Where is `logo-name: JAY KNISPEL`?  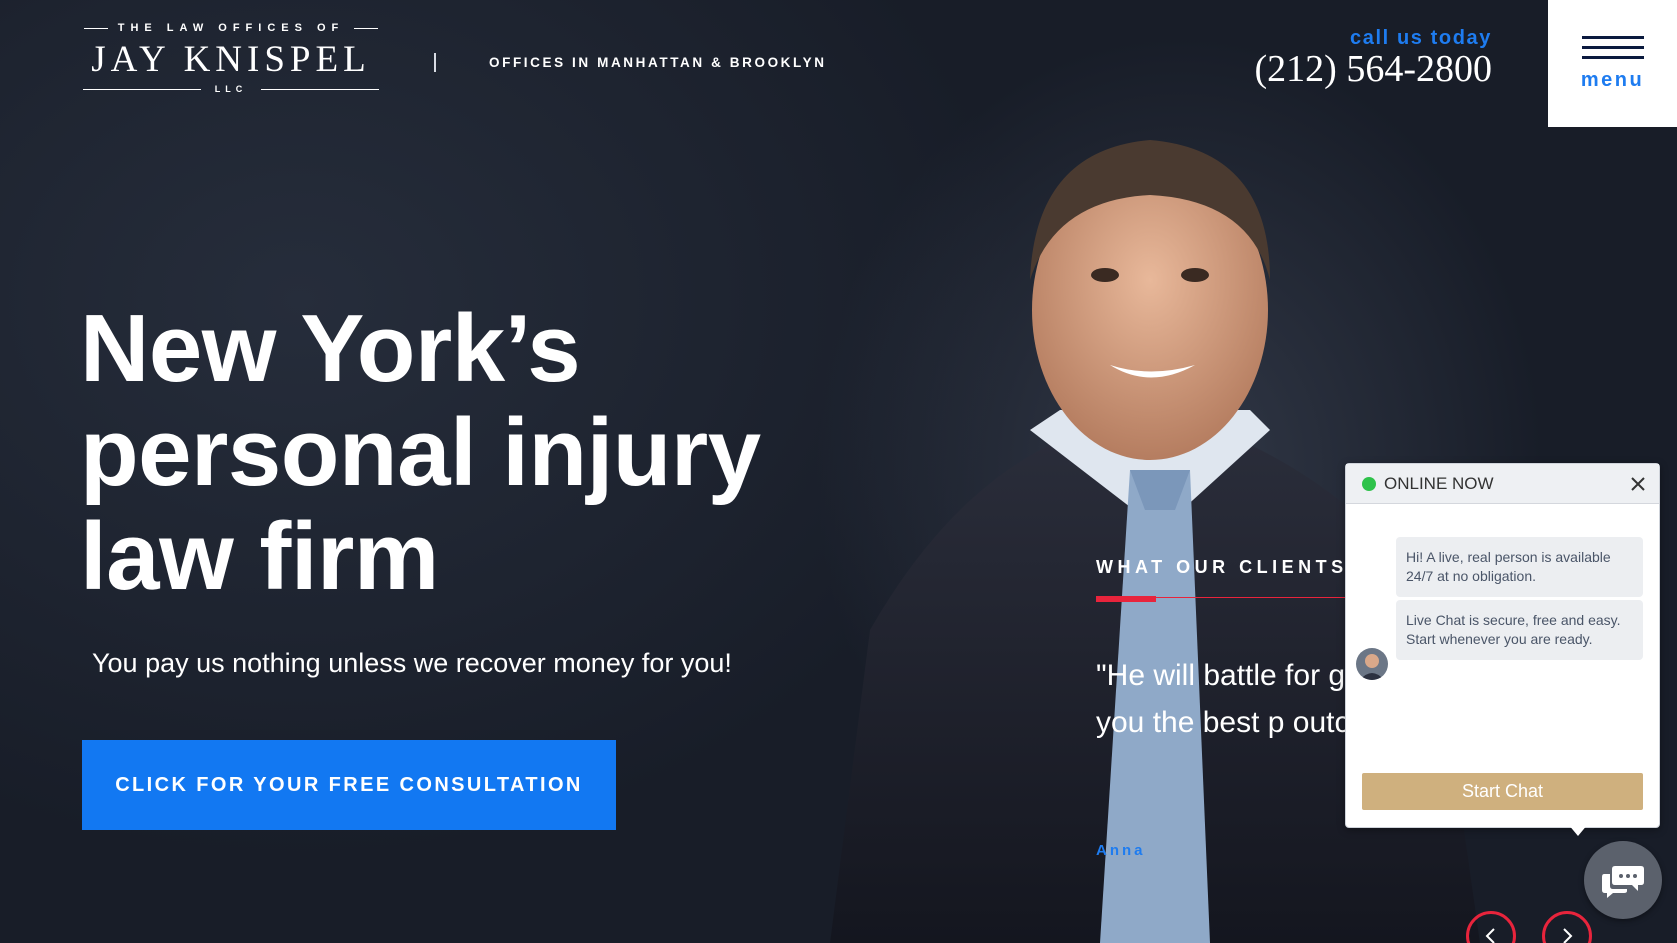 logo-name: JAY KNISPEL is located at coordinates (231, 59).